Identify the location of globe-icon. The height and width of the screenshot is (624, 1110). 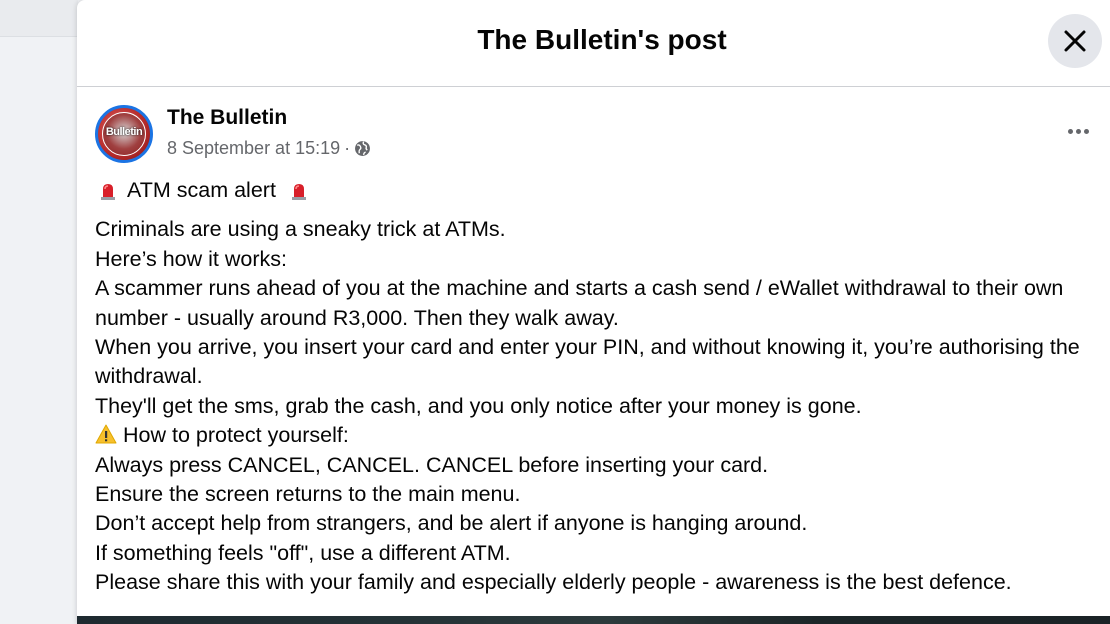
(362, 148).